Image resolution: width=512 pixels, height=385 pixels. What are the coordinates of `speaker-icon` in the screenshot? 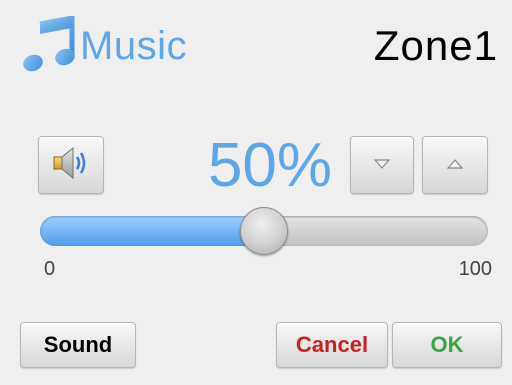 It's located at (71, 165).